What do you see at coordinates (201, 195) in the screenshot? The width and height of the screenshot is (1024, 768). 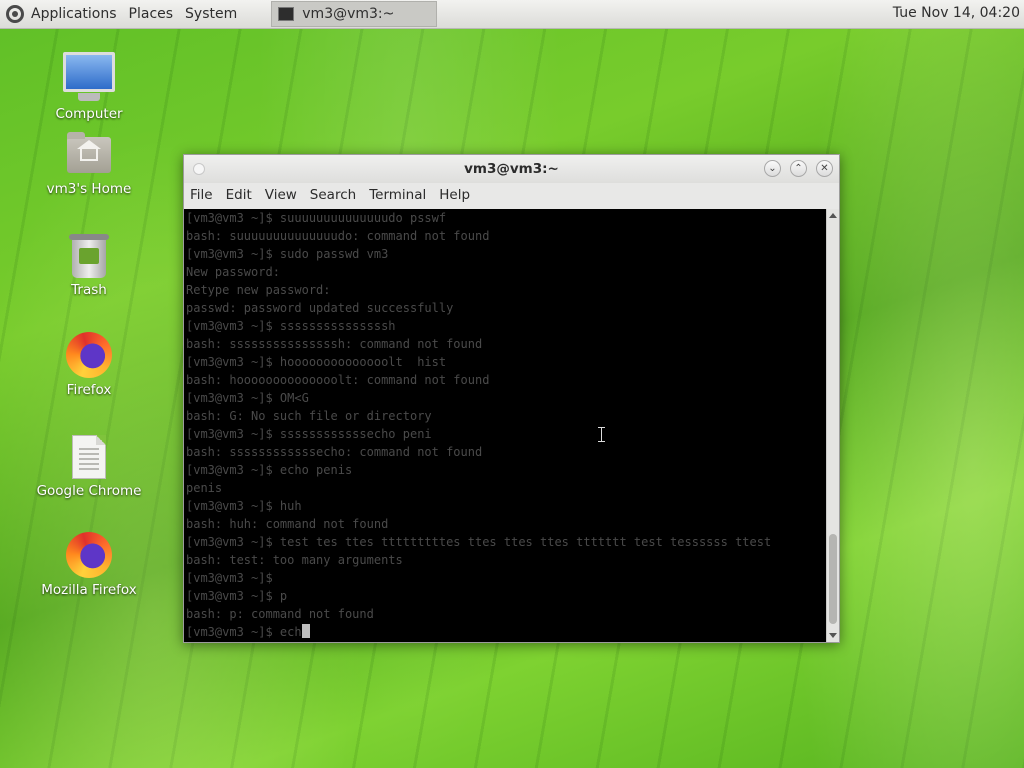 I see `menu-file: File` at bounding box center [201, 195].